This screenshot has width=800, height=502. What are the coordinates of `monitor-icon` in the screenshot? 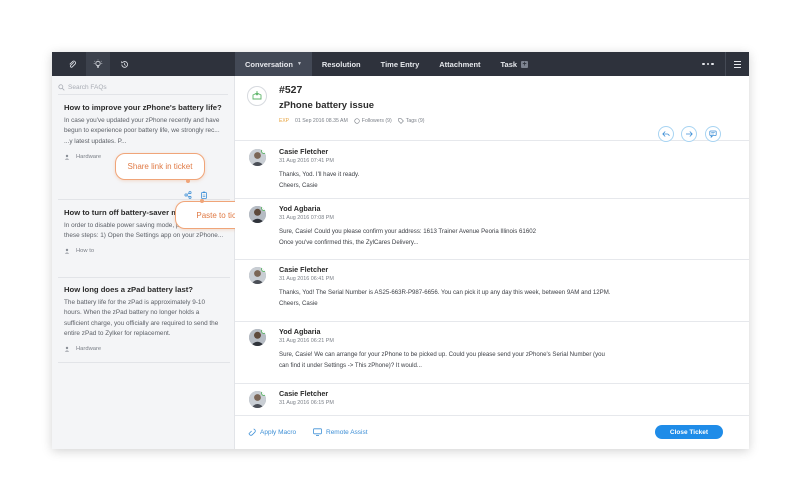 It's located at (317, 432).